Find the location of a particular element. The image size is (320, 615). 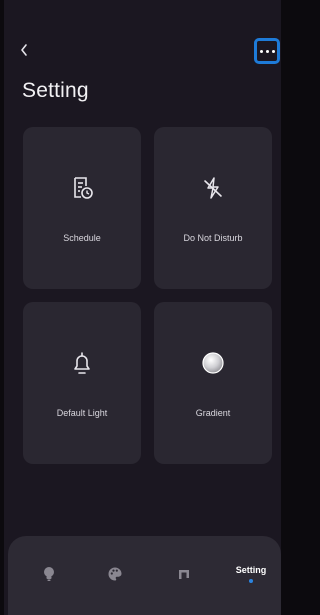

tab-music is located at coordinates (184, 574).